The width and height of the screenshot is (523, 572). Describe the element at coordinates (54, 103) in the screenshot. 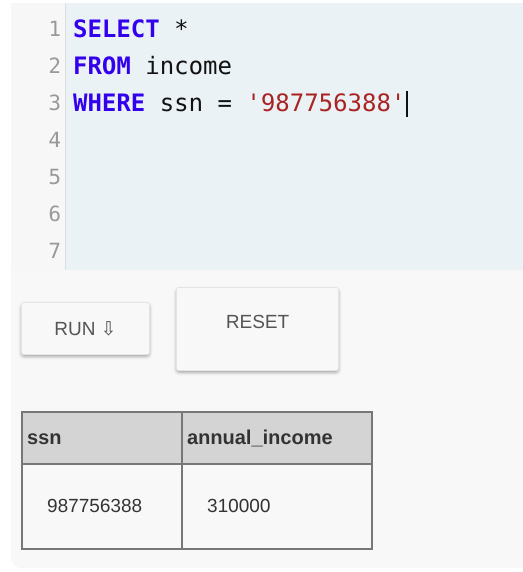

I see `line-number: 3` at that location.